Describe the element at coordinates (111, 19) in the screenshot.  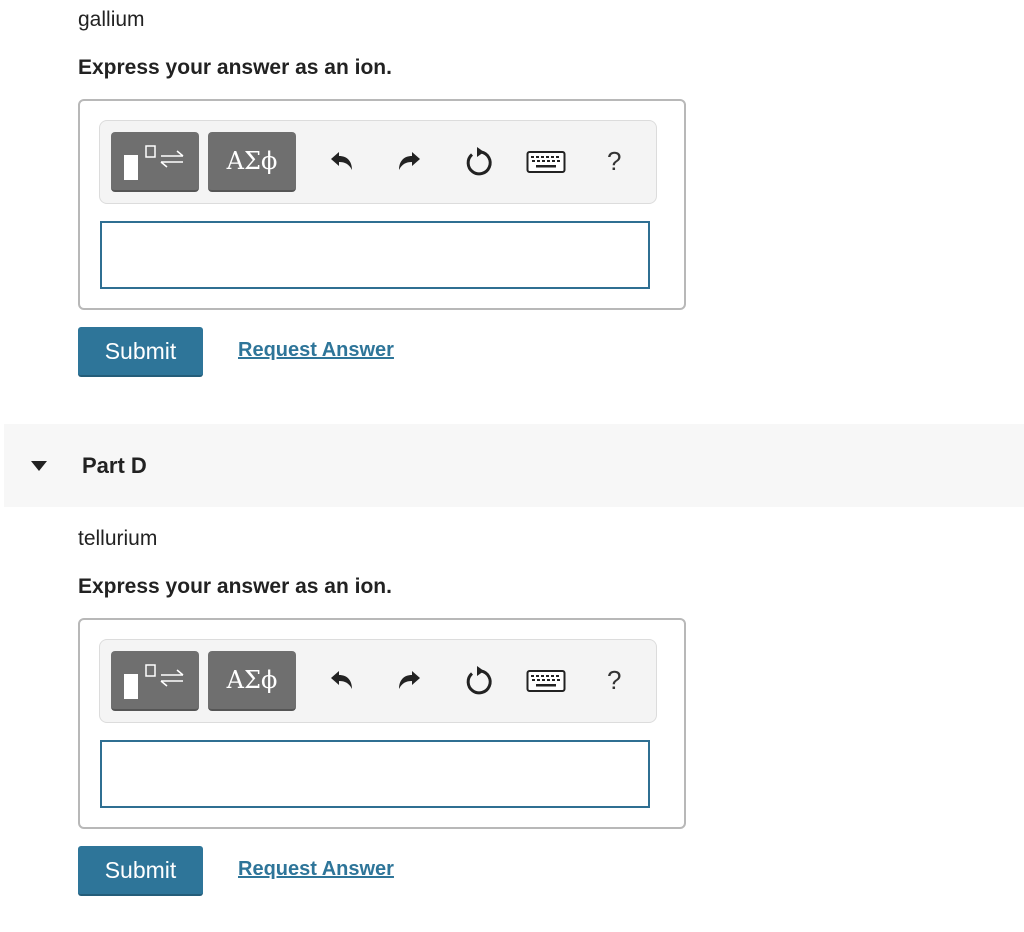
I see `question-prompt: gallium` at that location.